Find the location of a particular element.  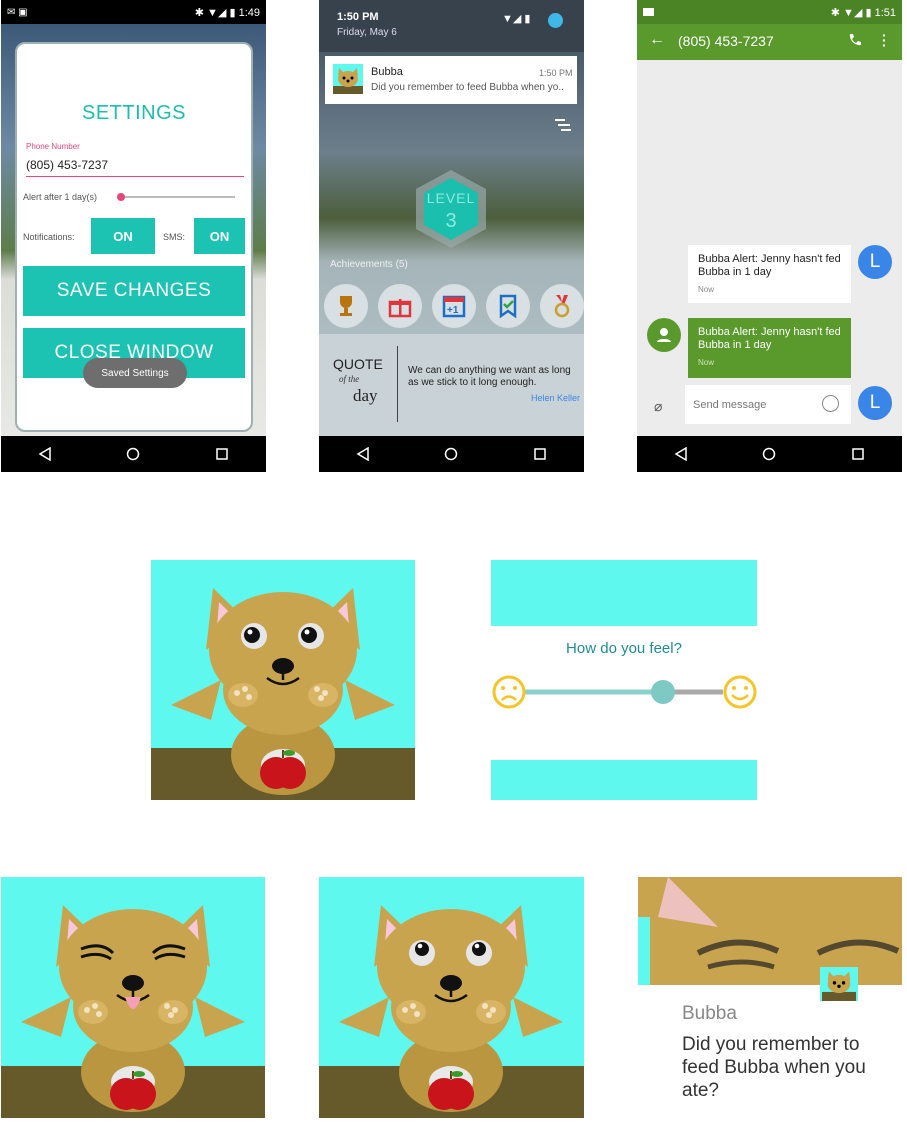

feel-question: How do you feel? is located at coordinates (624, 648).